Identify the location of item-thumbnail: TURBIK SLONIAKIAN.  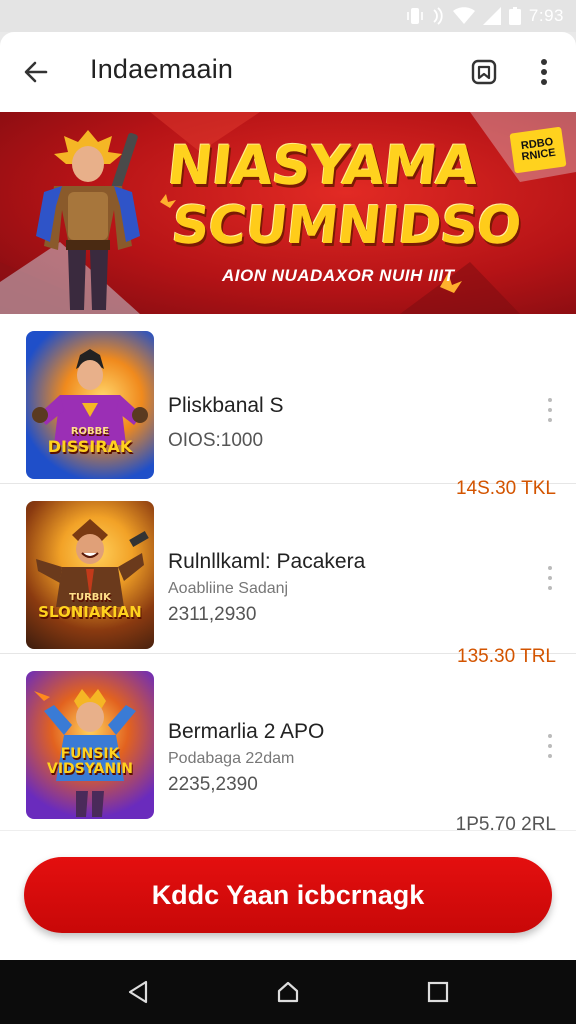
(90, 575).